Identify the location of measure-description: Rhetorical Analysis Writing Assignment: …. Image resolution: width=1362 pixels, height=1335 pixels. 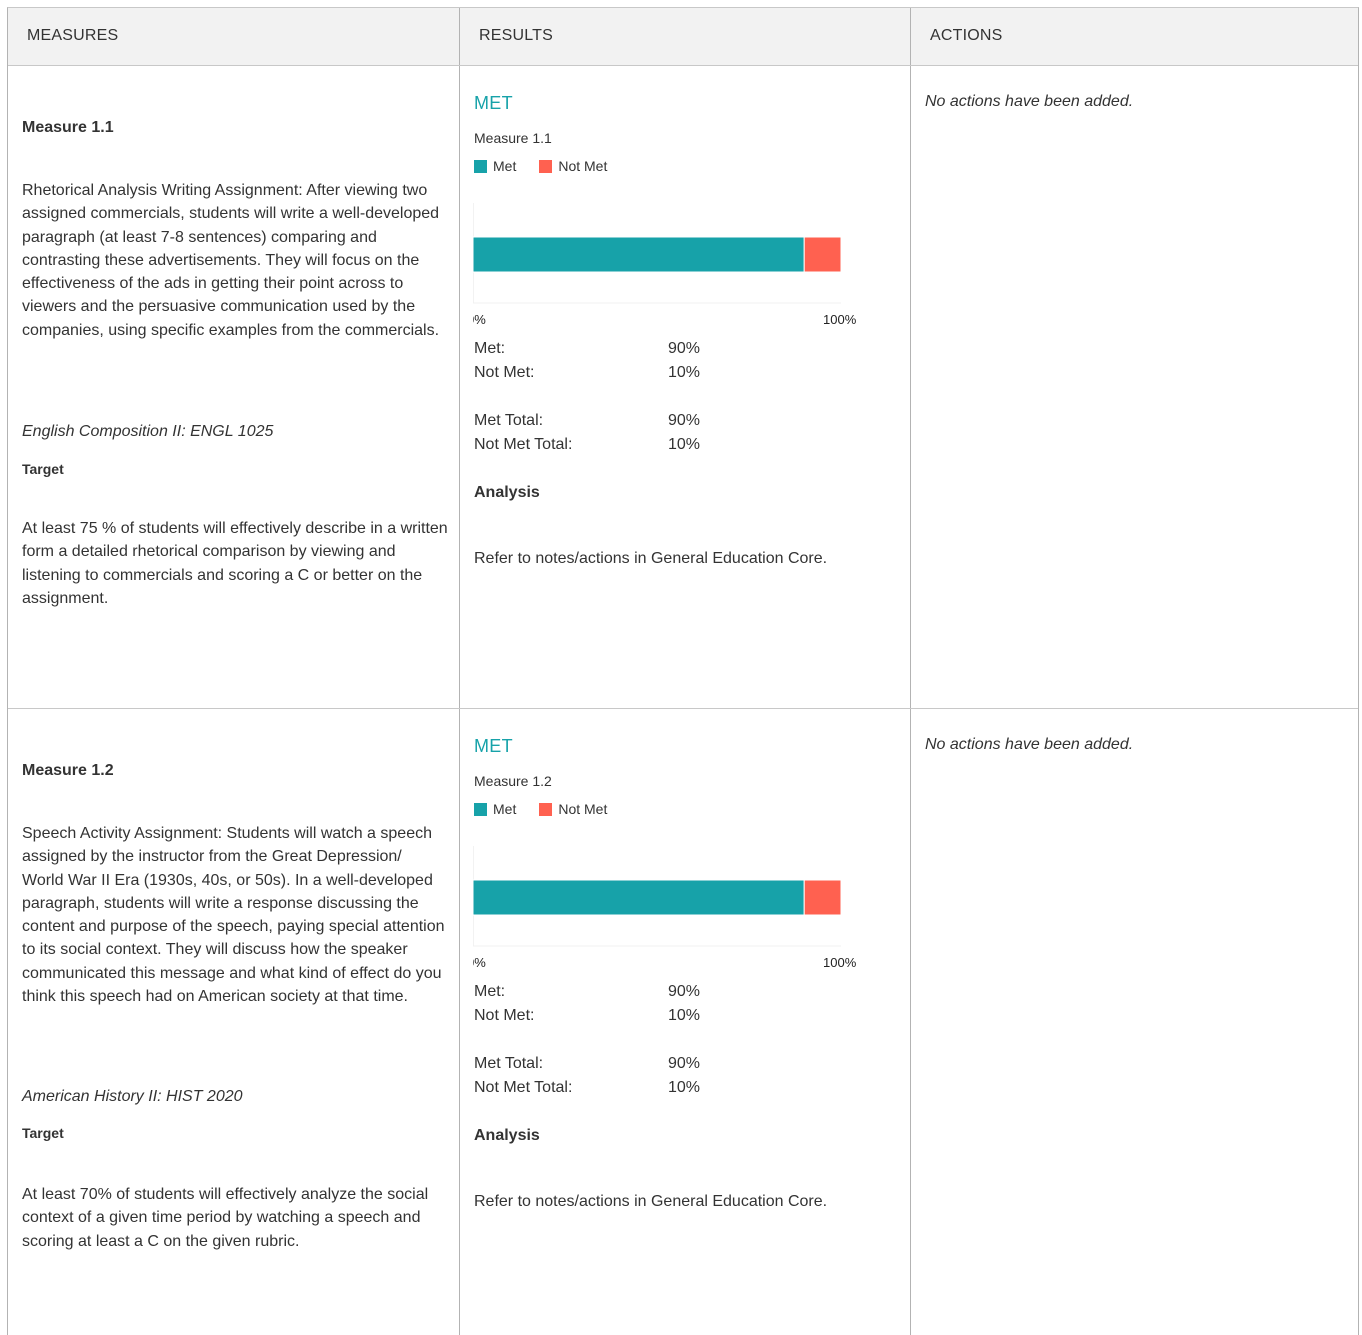
(231, 260).